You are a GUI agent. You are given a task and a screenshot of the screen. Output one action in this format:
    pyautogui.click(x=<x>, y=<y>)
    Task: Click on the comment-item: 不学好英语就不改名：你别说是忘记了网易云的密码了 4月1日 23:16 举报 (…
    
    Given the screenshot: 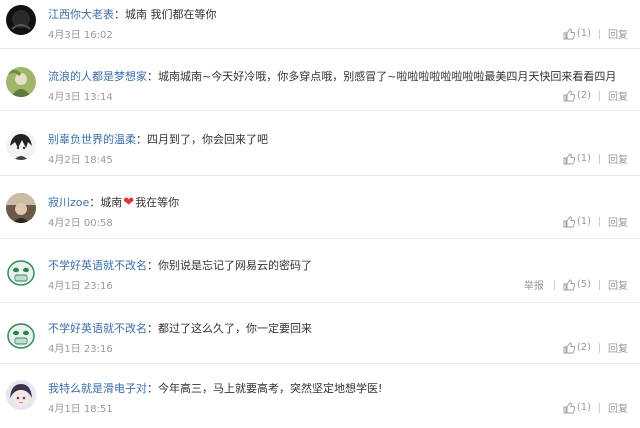 What is the action you would take?
    pyautogui.click(x=320, y=276)
    